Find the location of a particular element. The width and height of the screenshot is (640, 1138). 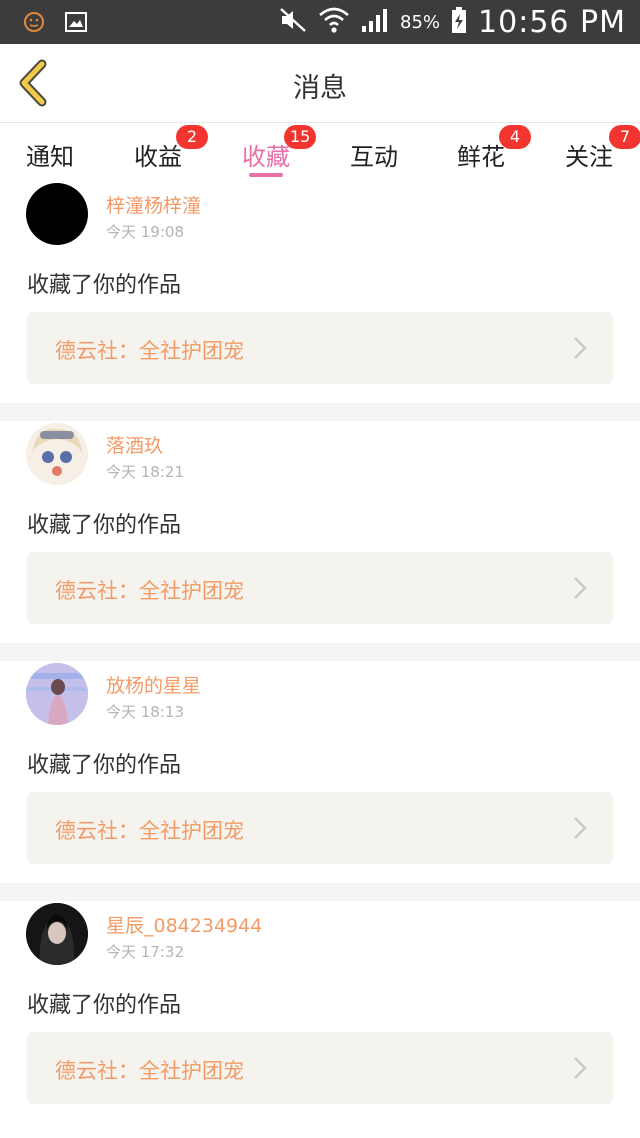

tab-notifications: 通知 is located at coordinates (52, 157).